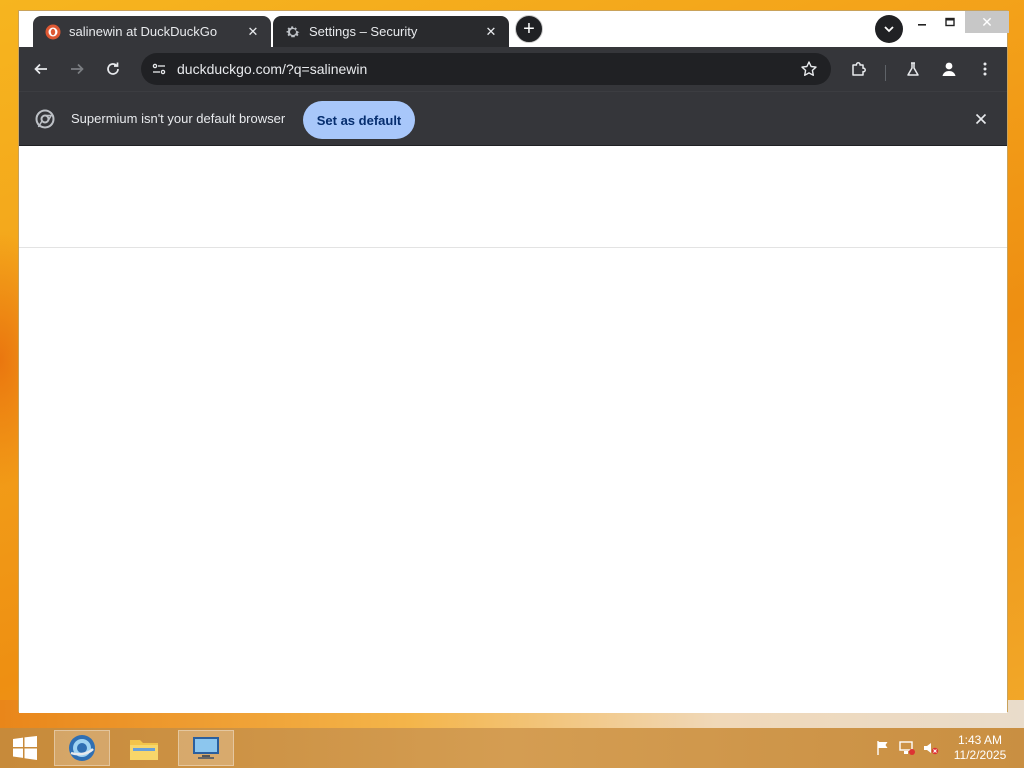  I want to click on tab-duckduckgo: salinewin at DuckDuckGo ✕, so click(152, 31).